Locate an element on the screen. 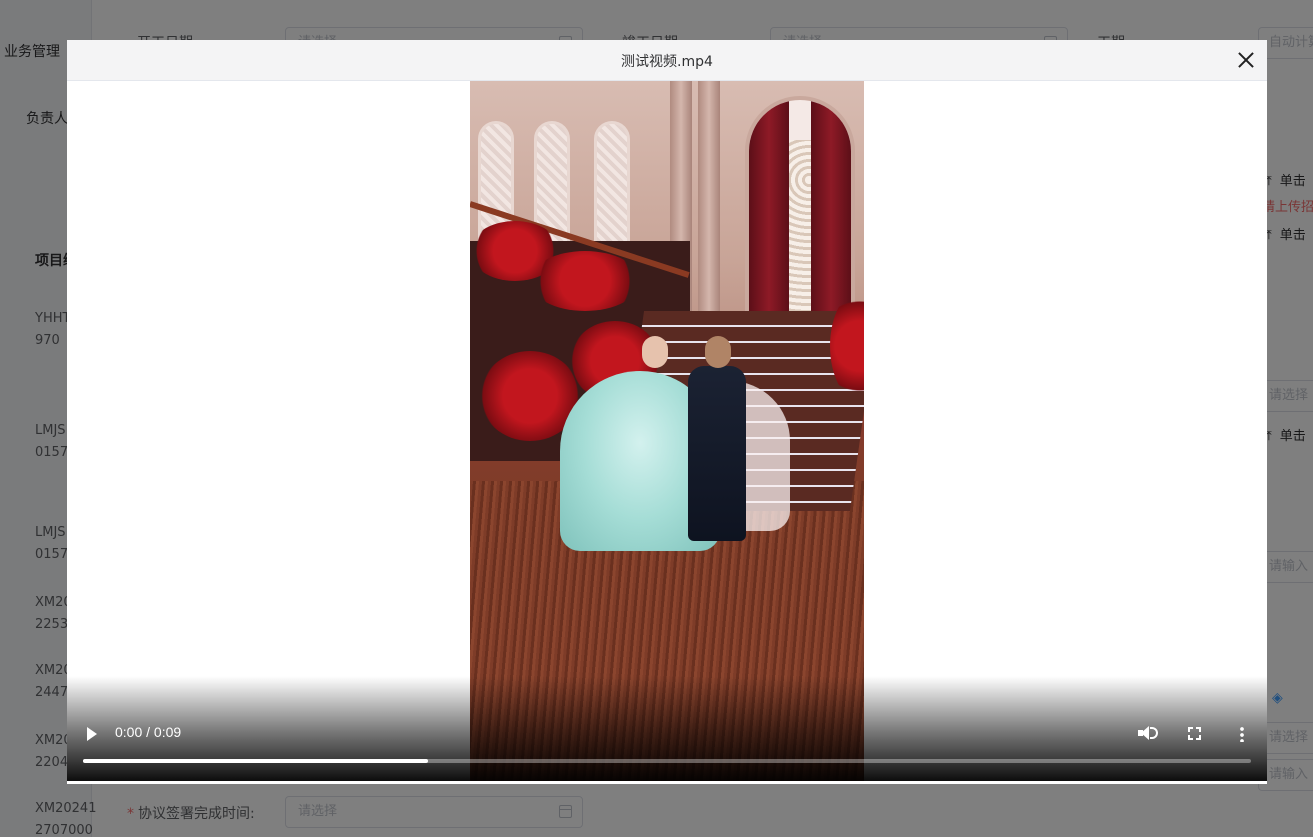 This screenshot has height=837, width=1313. video-progress-fill is located at coordinates (255, 761).